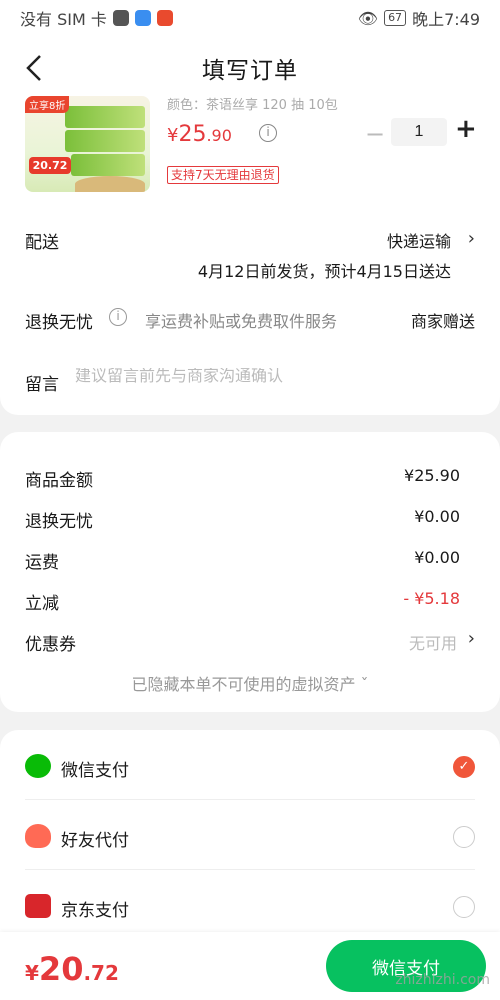 The height and width of the screenshot is (1000, 500). Describe the element at coordinates (42, 243) in the screenshot. I see `shipping-label: 配送` at that location.